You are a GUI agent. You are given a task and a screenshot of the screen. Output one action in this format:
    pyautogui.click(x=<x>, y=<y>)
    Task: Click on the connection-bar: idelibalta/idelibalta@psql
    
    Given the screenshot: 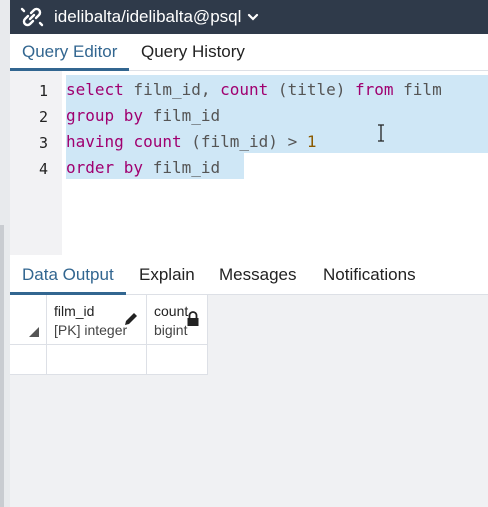 What is the action you would take?
    pyautogui.click(x=249, y=17)
    